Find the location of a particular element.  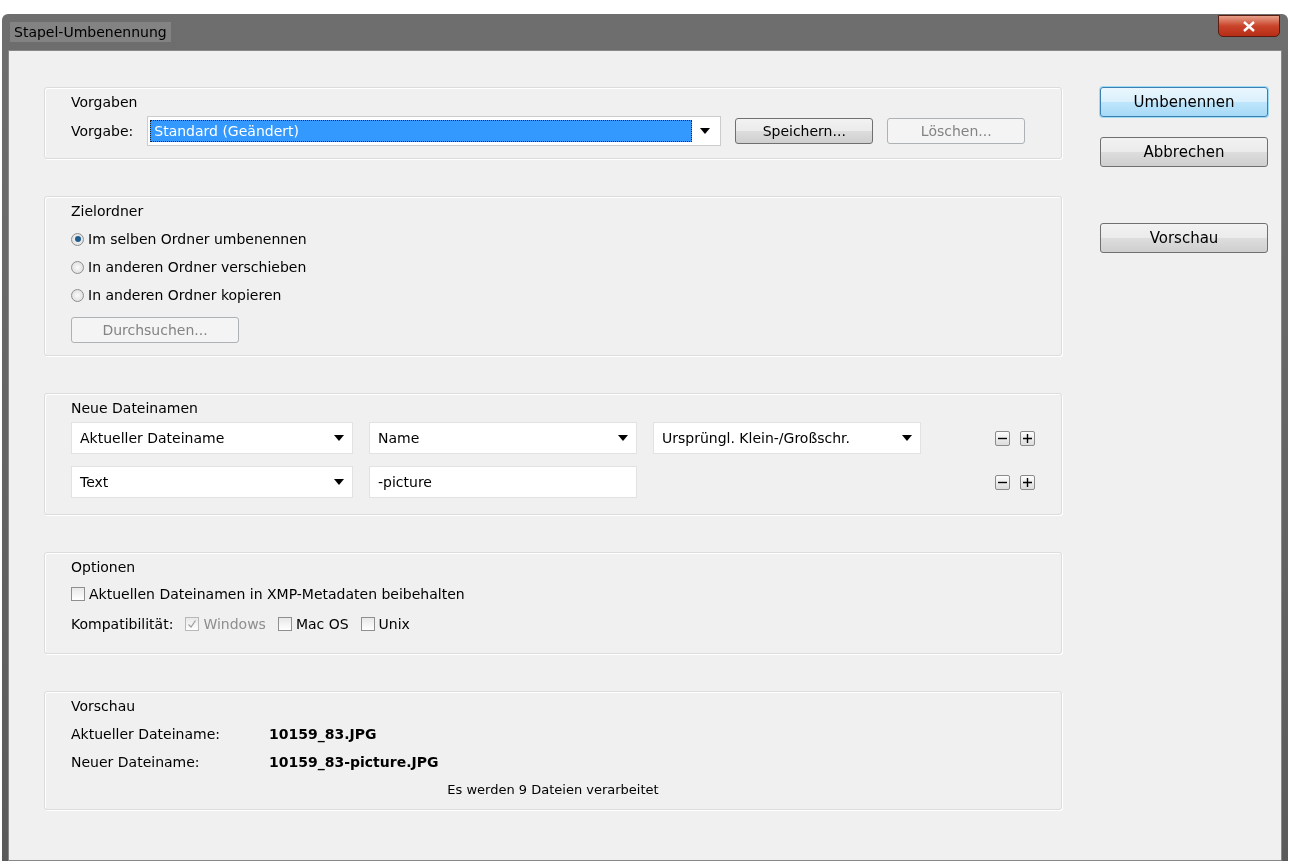

text-field: -picture is located at coordinates (503, 482).